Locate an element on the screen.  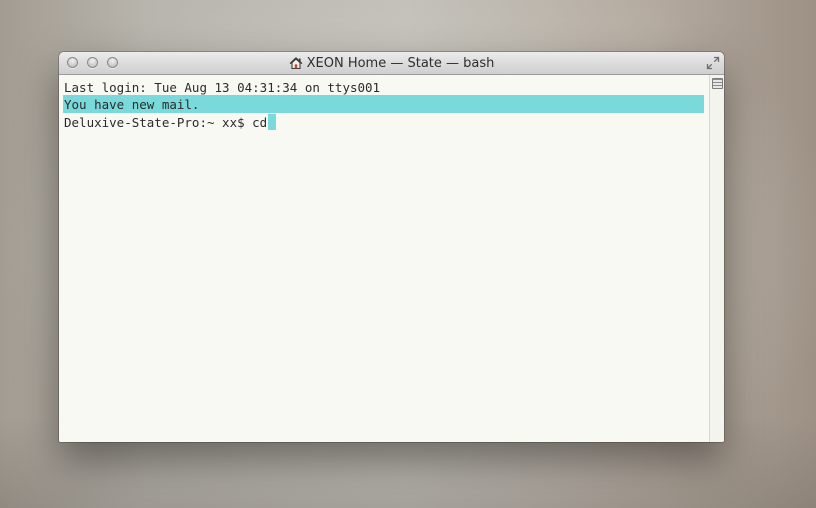
title-bar: XEON Home — State — bash is located at coordinates (391, 63).